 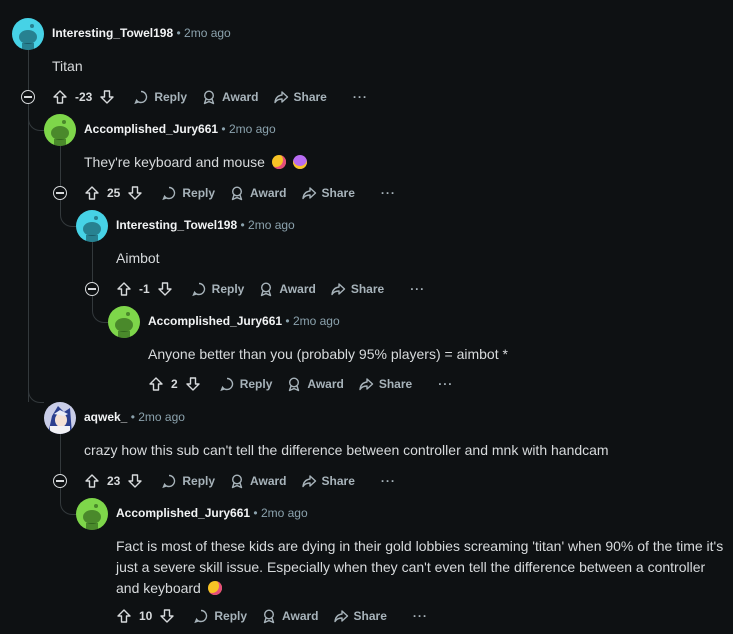 I want to click on vote-count: 2, so click(x=174, y=384).